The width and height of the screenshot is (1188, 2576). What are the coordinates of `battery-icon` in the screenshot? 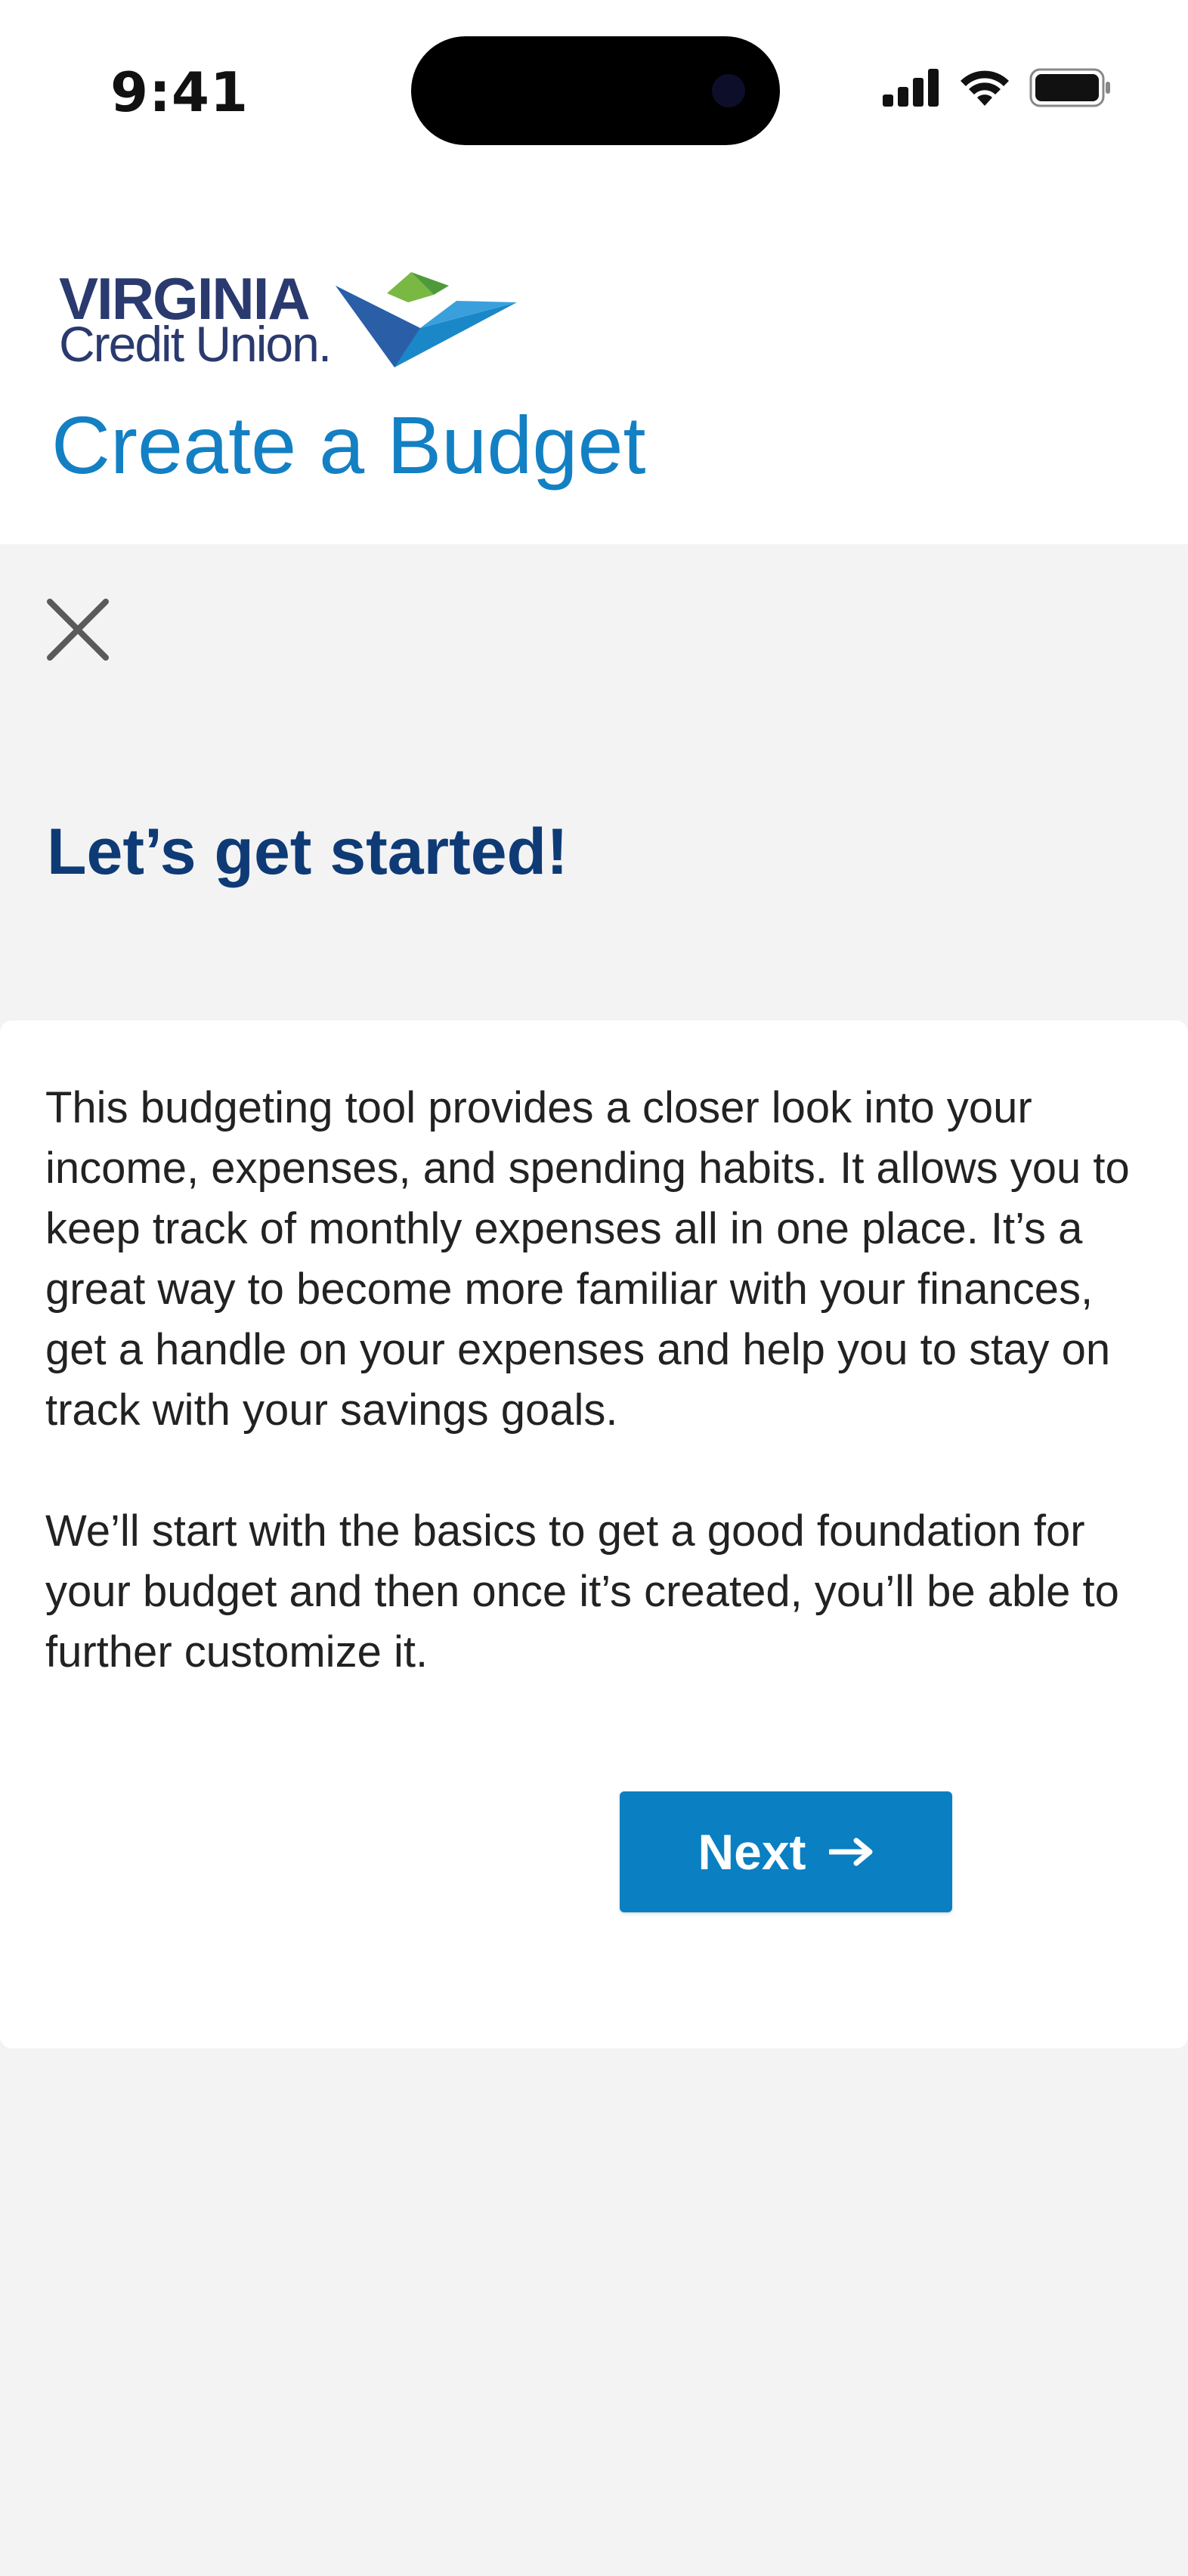 It's located at (1069, 87).